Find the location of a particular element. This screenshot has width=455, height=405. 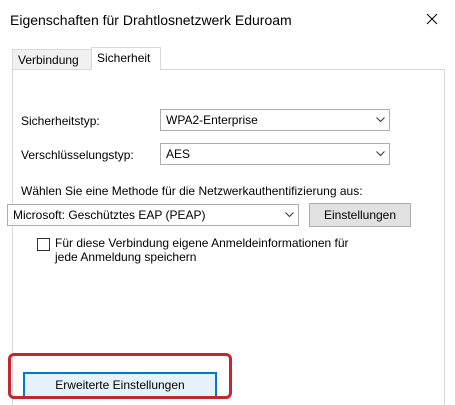

auth-method-value: Microsoft: Geschütztes EAP (PEAP) is located at coordinates (109, 215).